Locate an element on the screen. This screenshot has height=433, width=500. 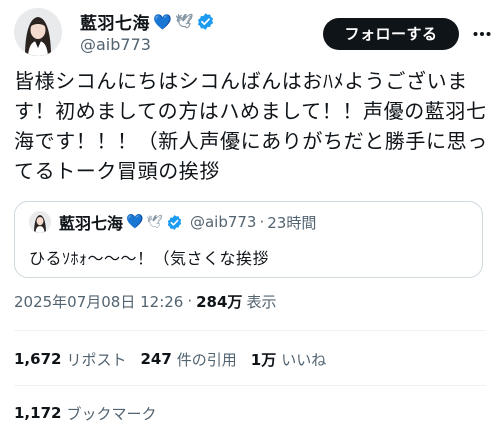
blue-heart-emoji: 💙 is located at coordinates (163, 21).